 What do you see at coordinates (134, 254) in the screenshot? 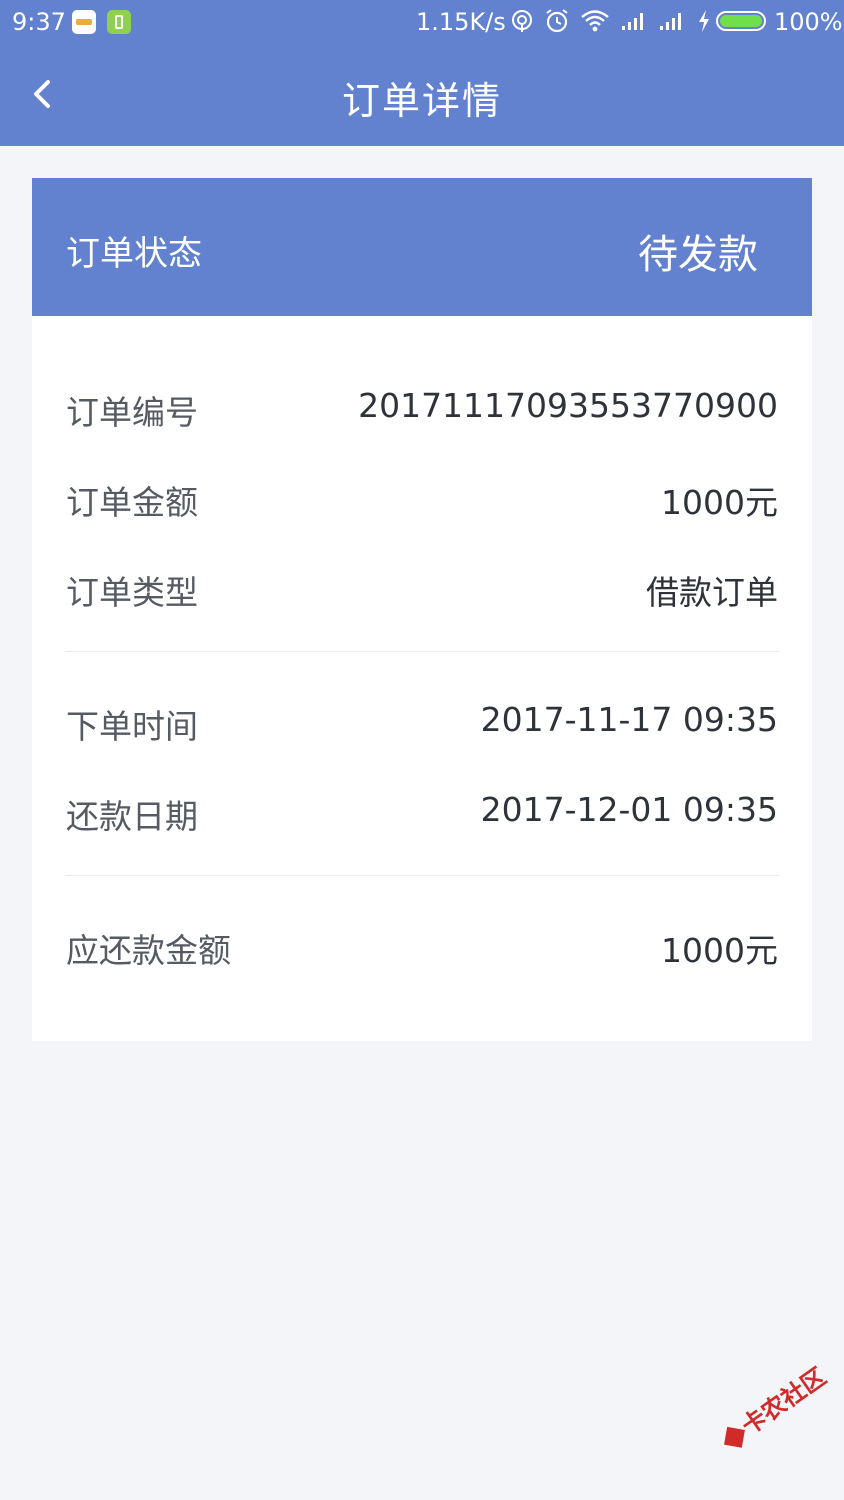
I see `order-status-label: 订单状态` at bounding box center [134, 254].